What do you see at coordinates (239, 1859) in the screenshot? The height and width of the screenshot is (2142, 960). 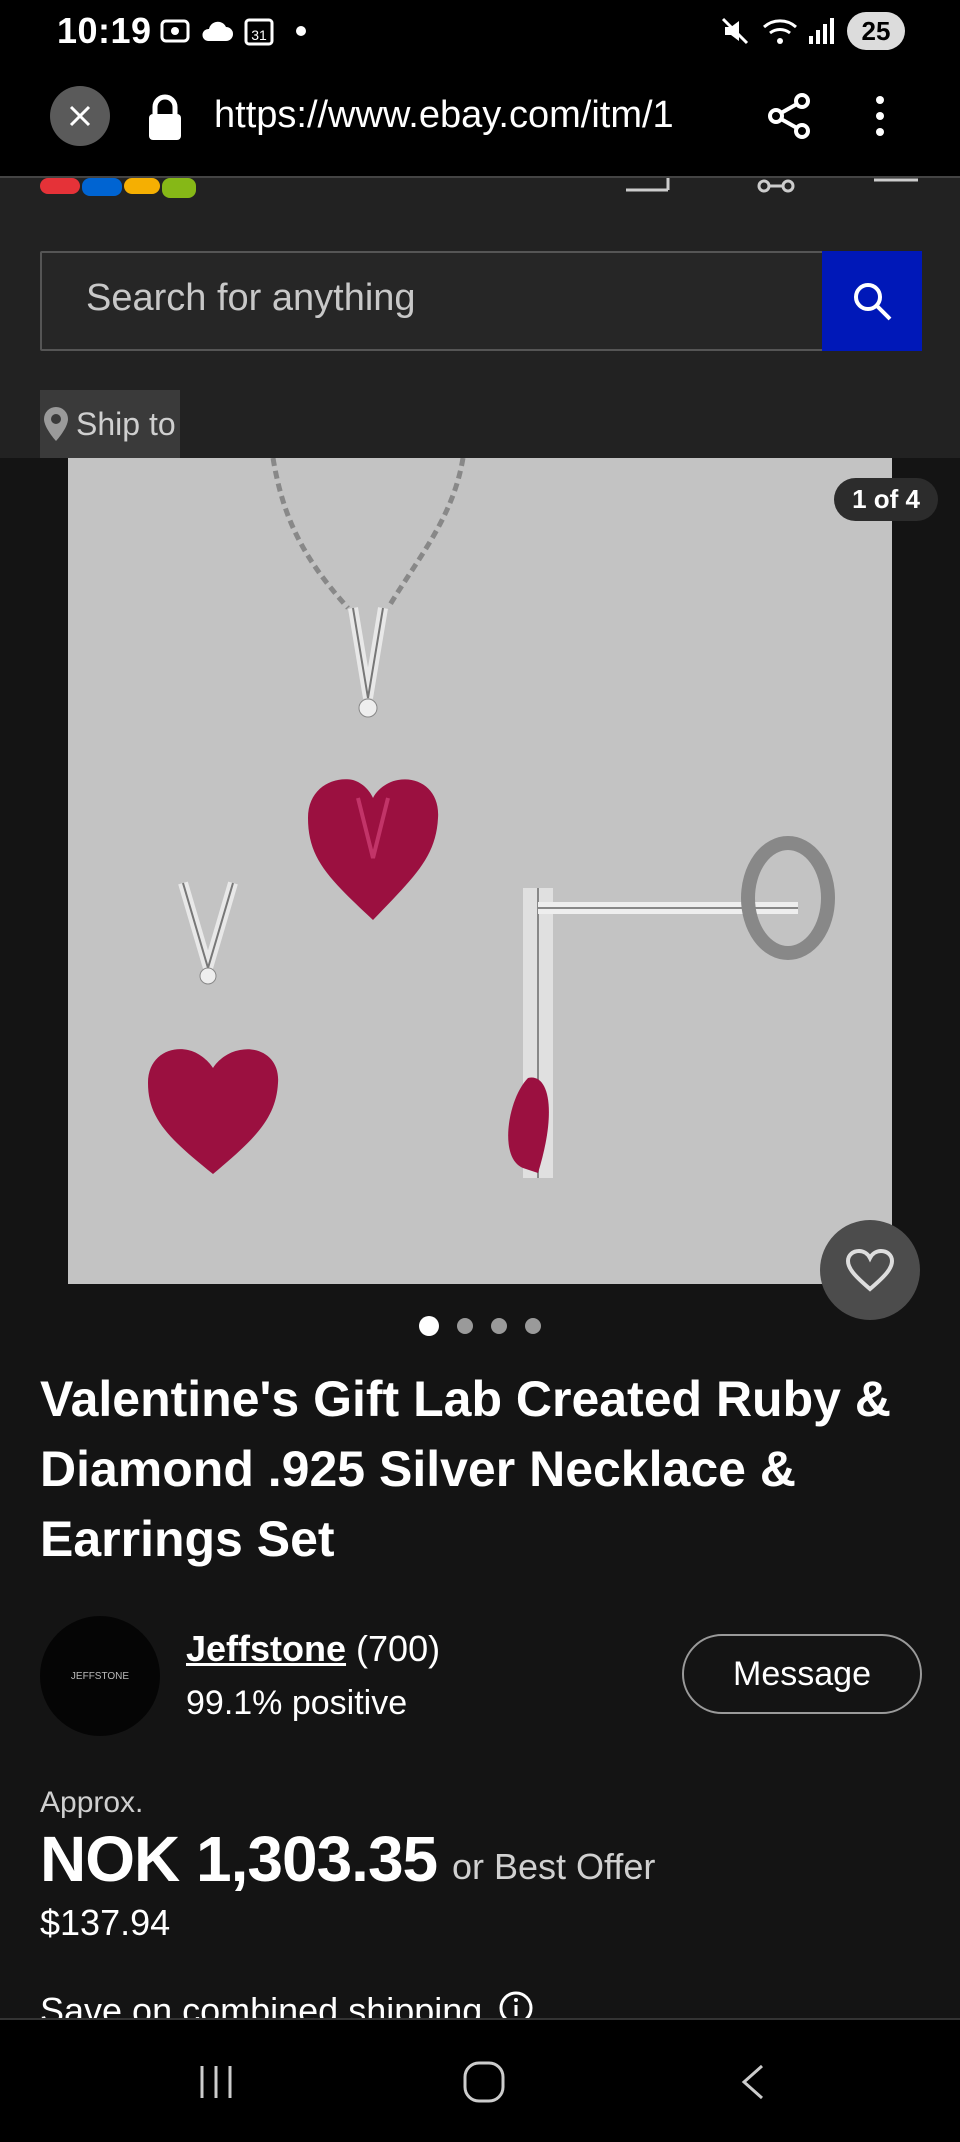 I see `price-amount: NOK 1,303.35` at bounding box center [239, 1859].